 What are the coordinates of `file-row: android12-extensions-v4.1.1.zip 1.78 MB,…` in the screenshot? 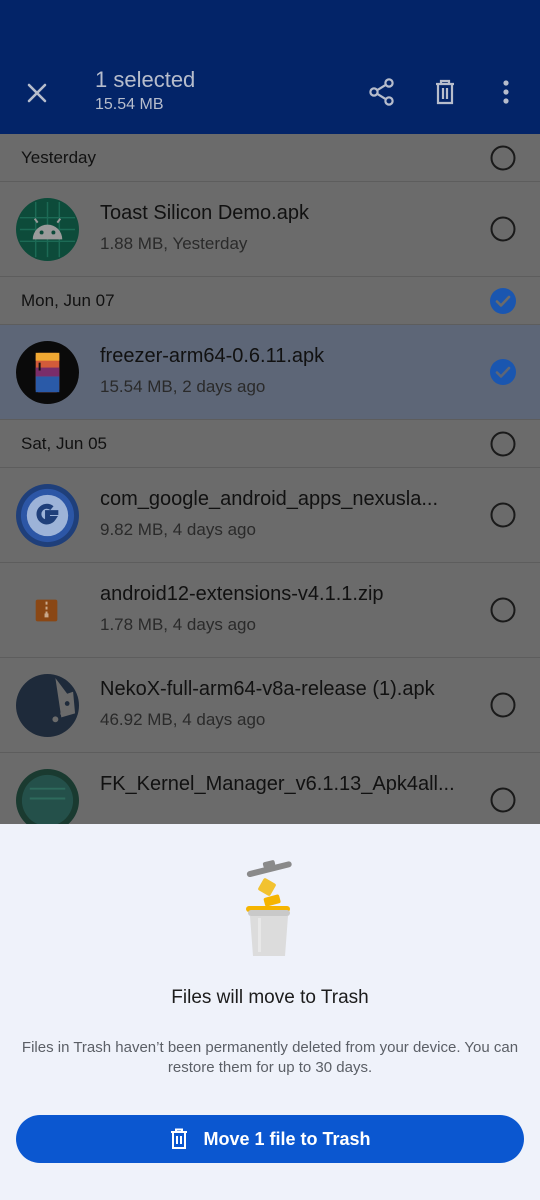 It's located at (270, 610).